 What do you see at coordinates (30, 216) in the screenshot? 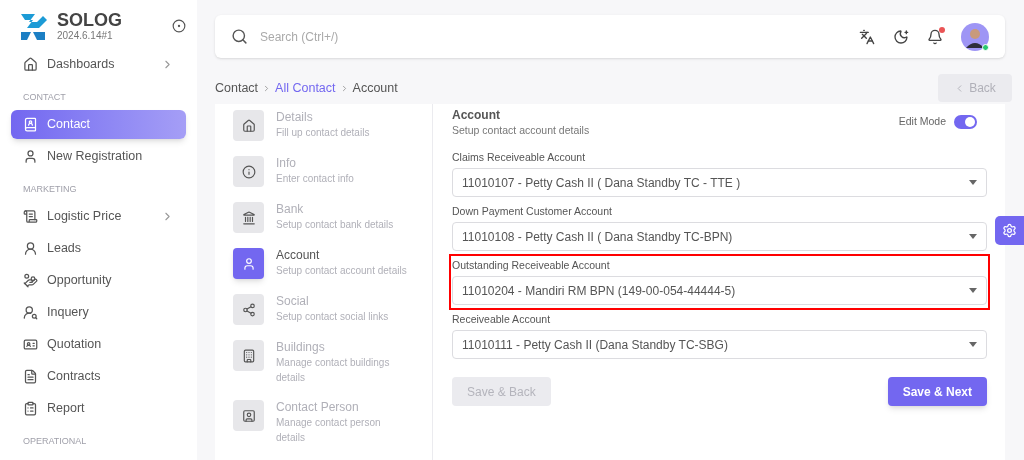
I see `list-icon` at bounding box center [30, 216].